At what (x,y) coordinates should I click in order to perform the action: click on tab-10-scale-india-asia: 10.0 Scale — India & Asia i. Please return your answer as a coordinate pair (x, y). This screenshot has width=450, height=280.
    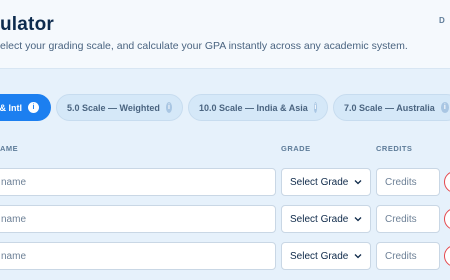
    Looking at the image, I should click on (258, 107).